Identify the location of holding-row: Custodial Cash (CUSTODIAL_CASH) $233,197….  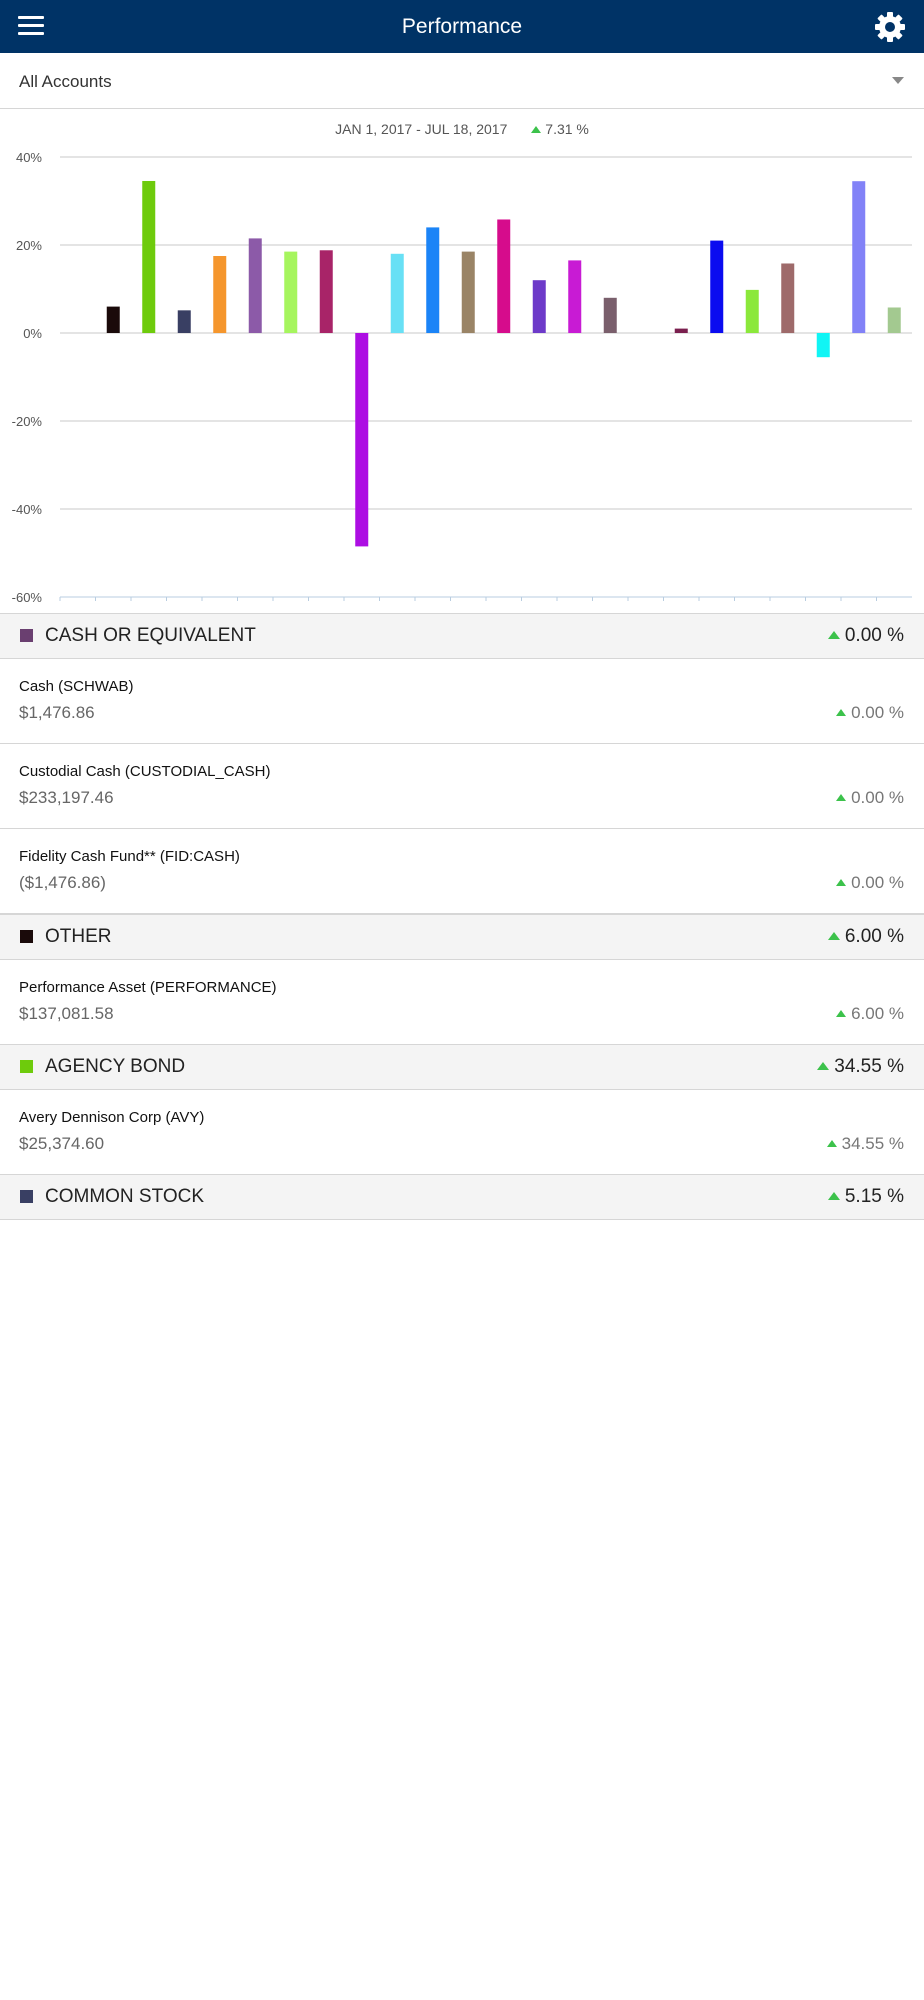
(462, 786).